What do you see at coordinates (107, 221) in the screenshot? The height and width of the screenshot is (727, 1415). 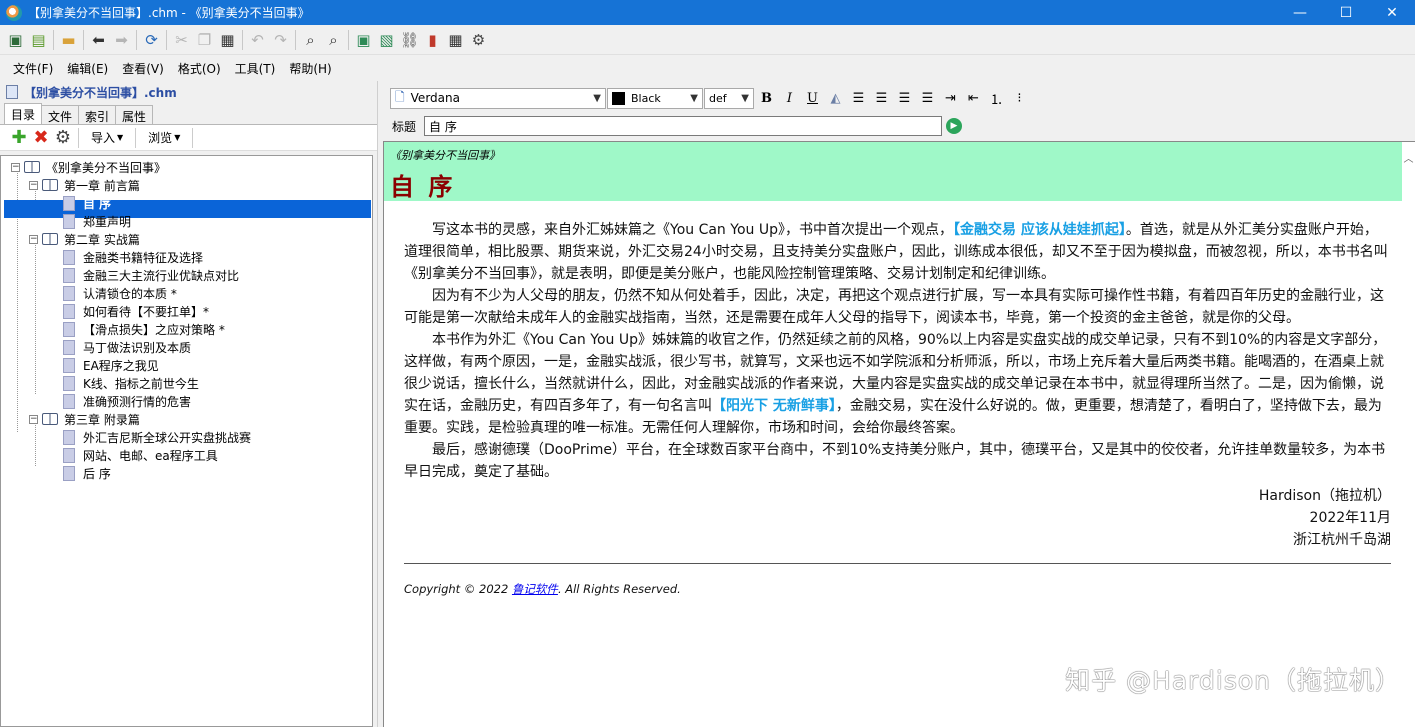 I see `tree-label: 郑重声明` at bounding box center [107, 221].